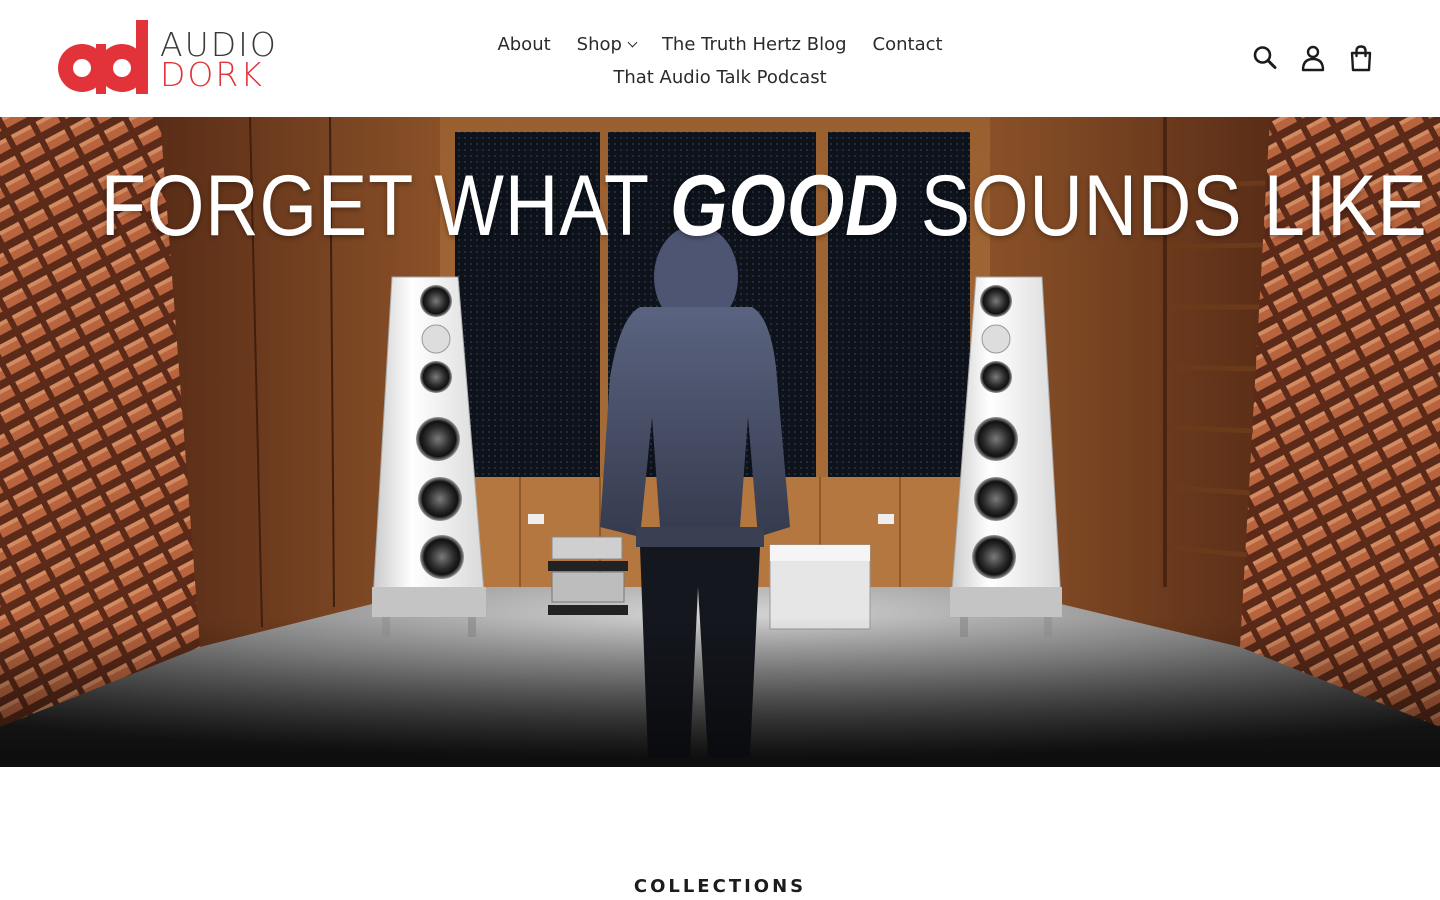 This screenshot has height=900, width=1440. What do you see at coordinates (908, 44) in the screenshot?
I see `nav-contact: Contact` at bounding box center [908, 44].